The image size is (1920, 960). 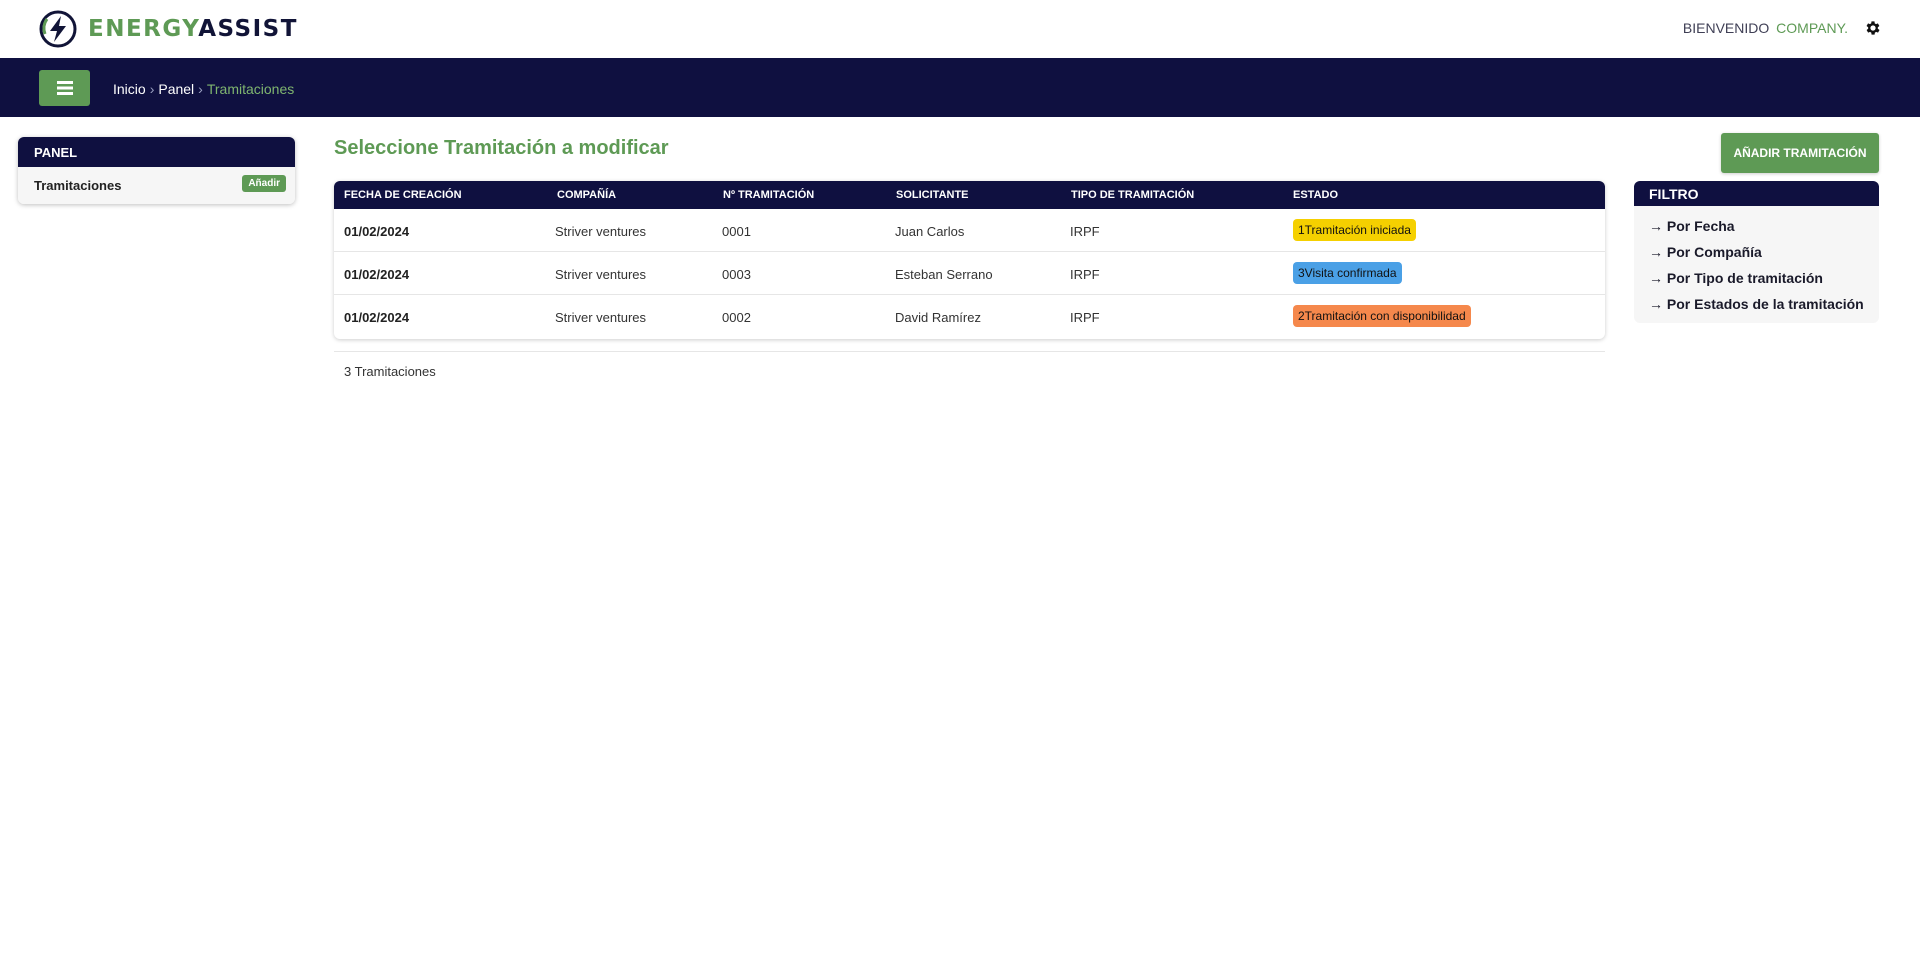 What do you see at coordinates (1756, 193) in the screenshot?
I see `filter-title: FILTRO` at bounding box center [1756, 193].